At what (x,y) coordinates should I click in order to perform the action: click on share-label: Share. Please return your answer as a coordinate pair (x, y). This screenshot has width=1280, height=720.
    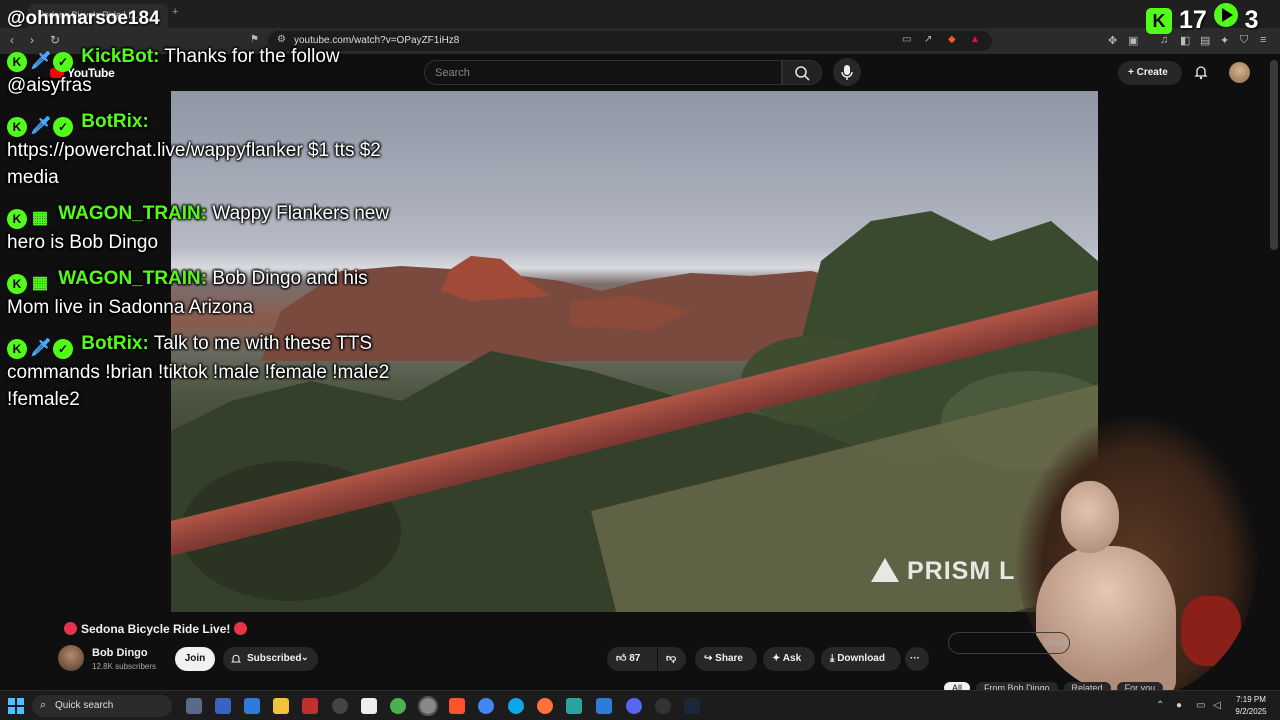
    Looking at the image, I should click on (729, 658).